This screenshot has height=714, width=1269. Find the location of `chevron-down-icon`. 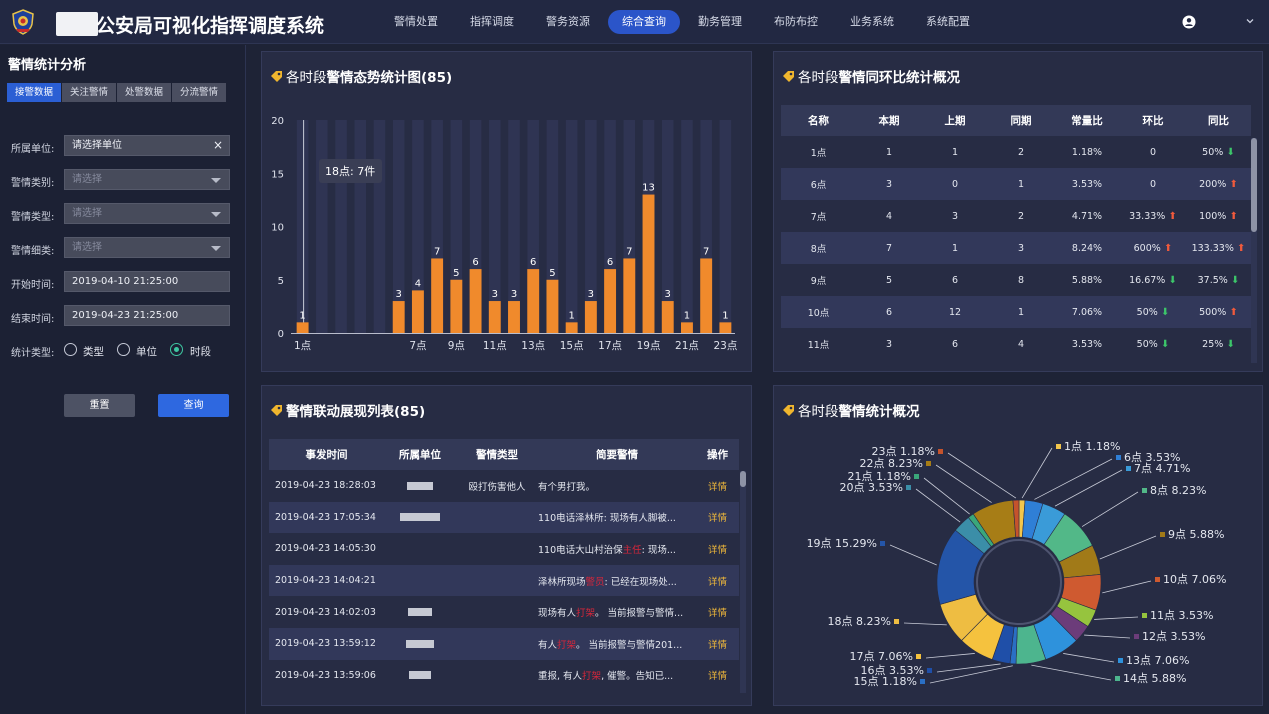

chevron-down-icon is located at coordinates (1250, 21).